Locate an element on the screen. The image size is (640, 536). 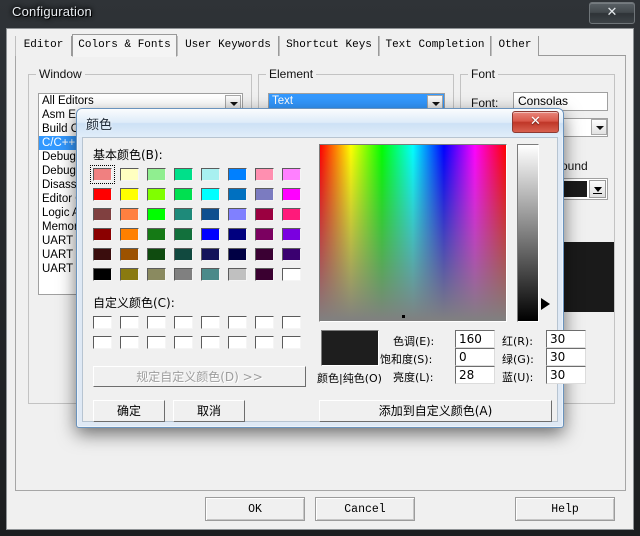
tab-other: Other is located at coordinates (515, 46).